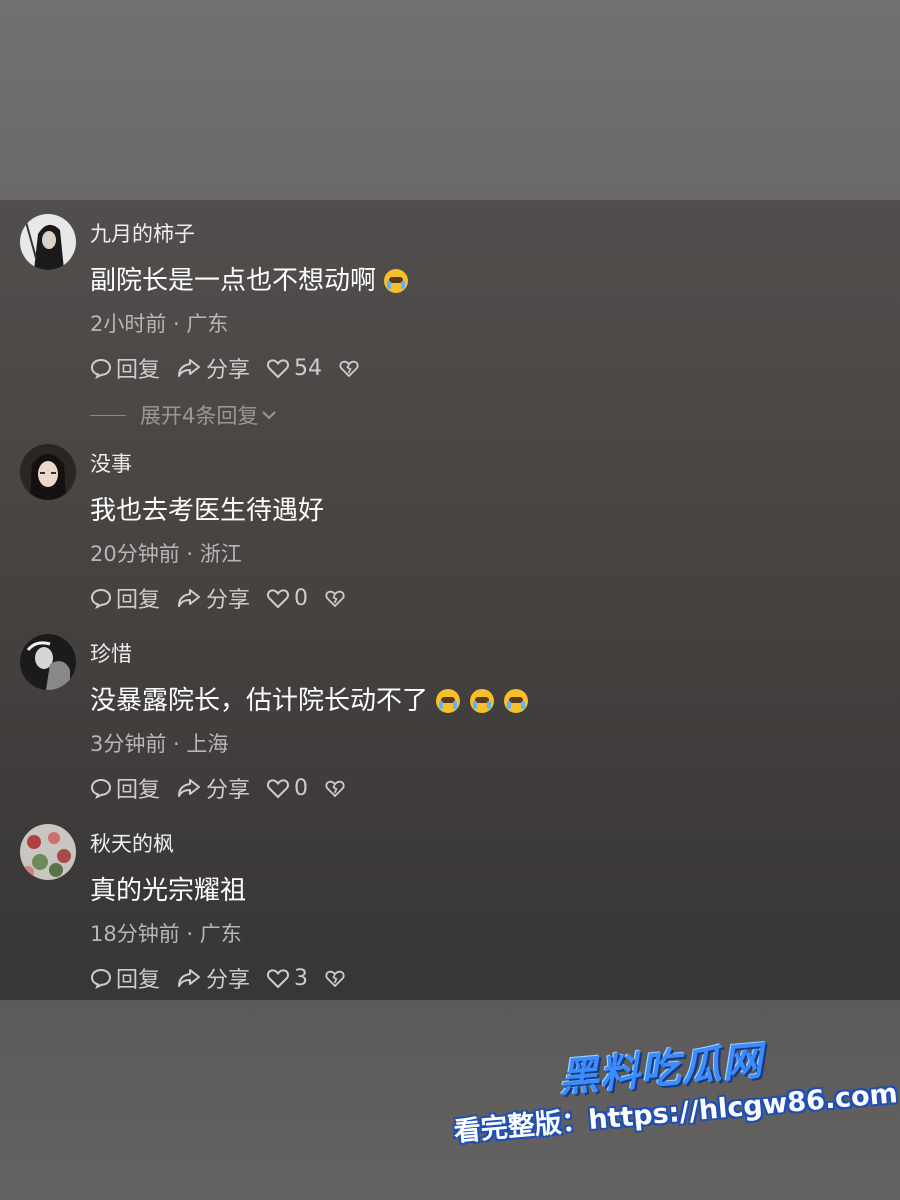 This screenshot has width=900, height=1200. What do you see at coordinates (168, 891) in the screenshot?
I see `comment-text: 真的光宗耀祖` at bounding box center [168, 891].